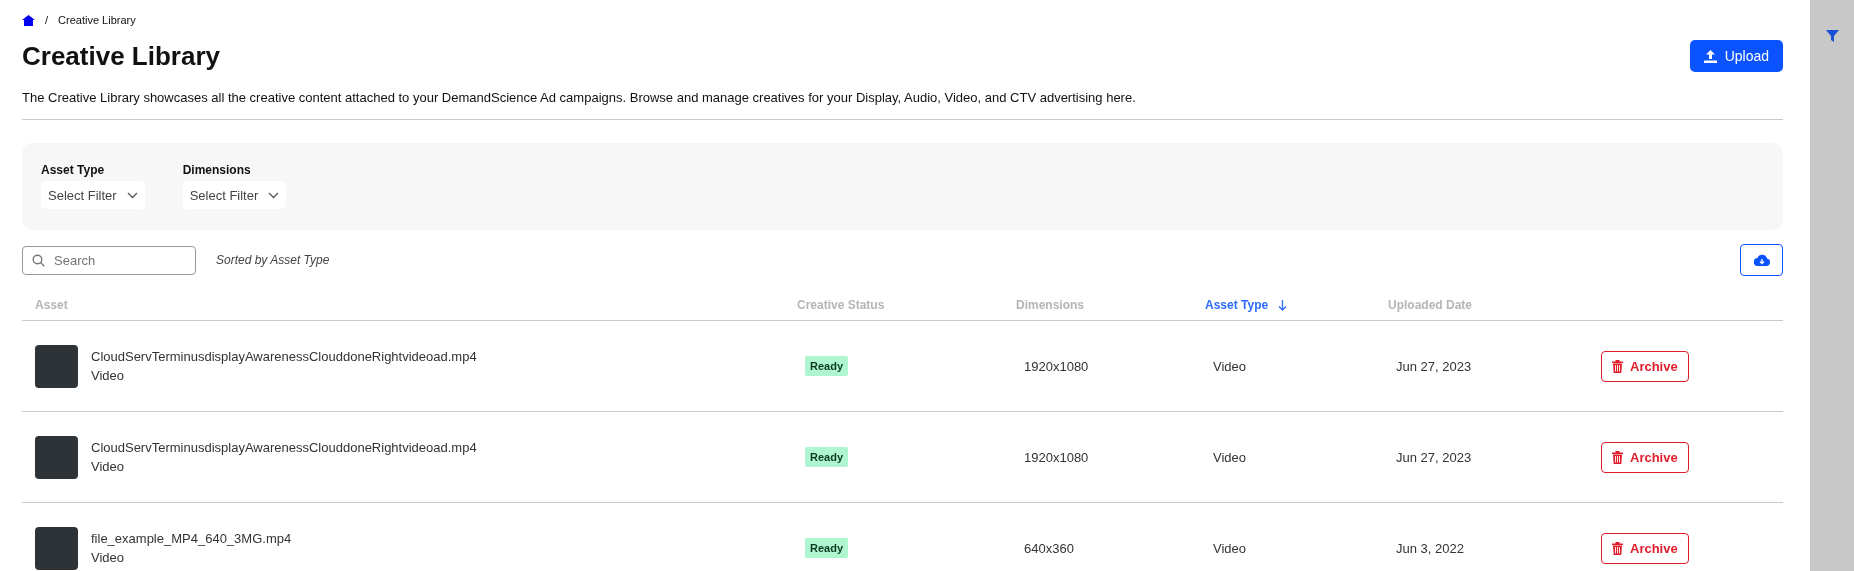  I want to click on breadcrumb-current: Creative Library, so click(97, 20).